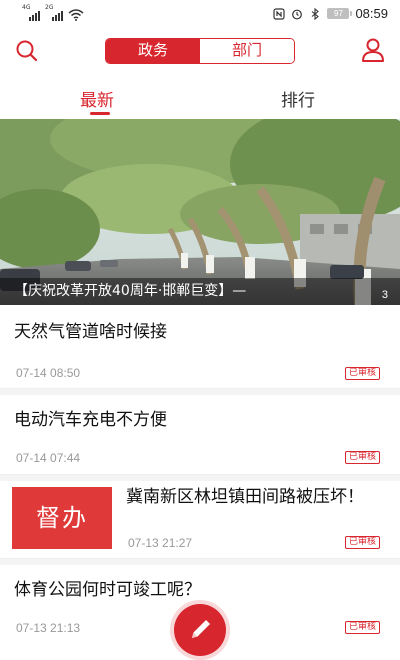 The image size is (400, 660). What do you see at coordinates (297, 14) in the screenshot?
I see `alarm-icon` at bounding box center [297, 14].